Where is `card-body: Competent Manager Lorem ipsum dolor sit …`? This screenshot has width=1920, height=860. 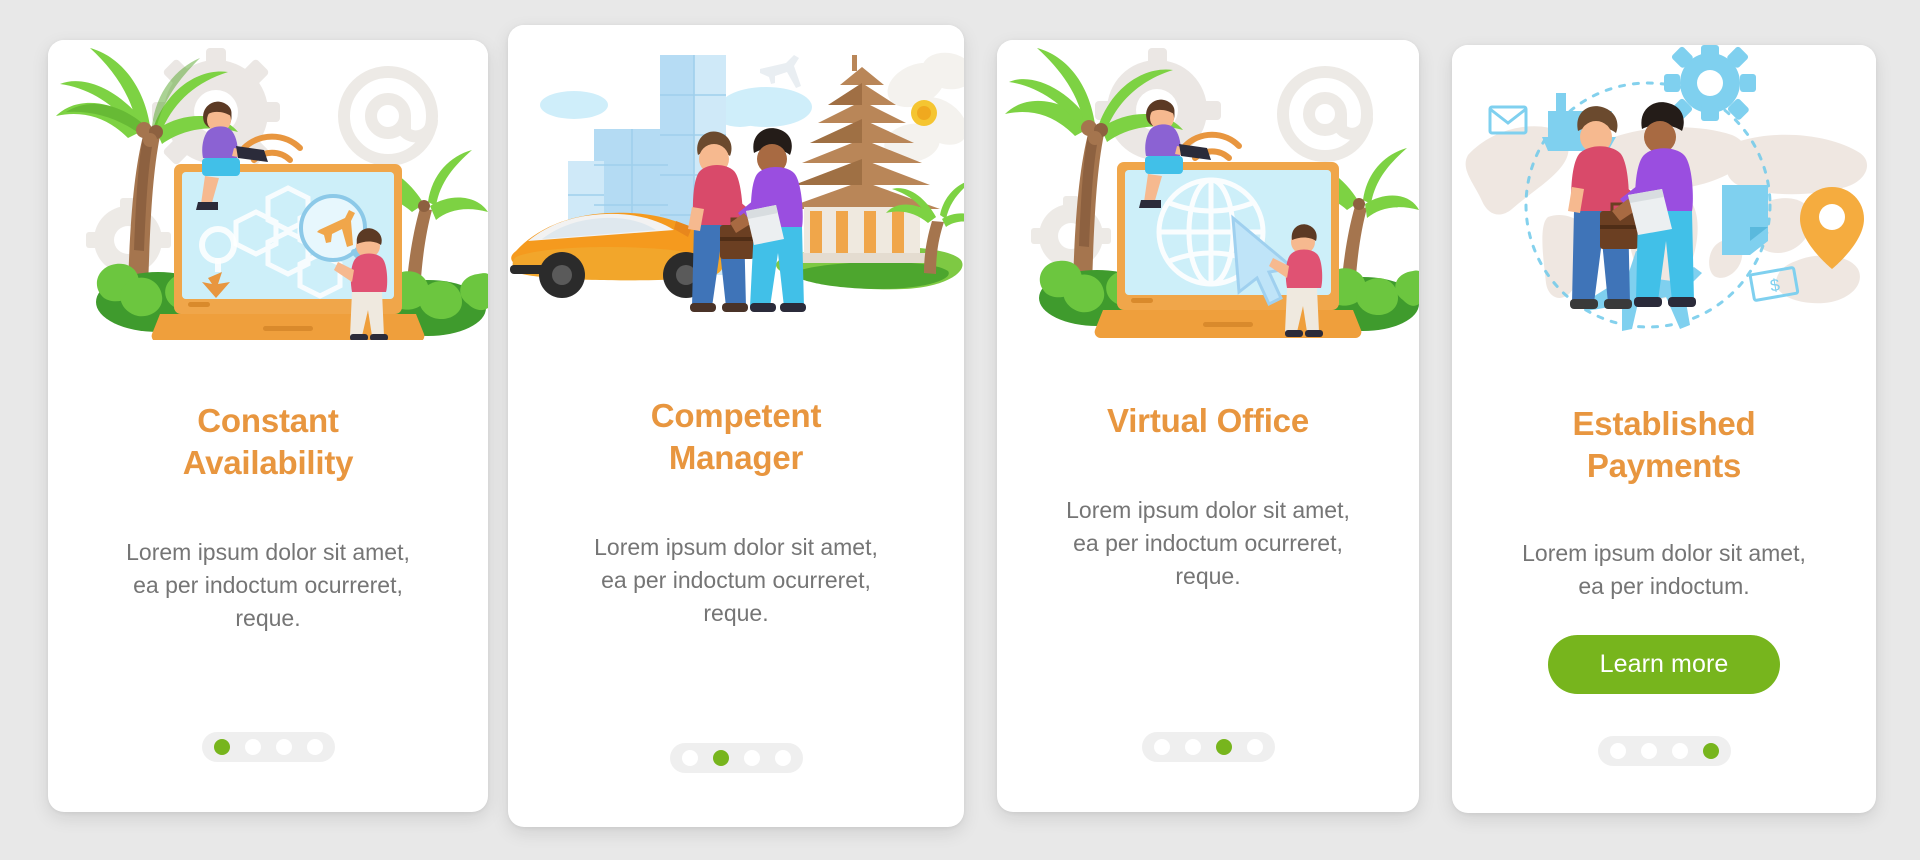
card-body: Competent Manager Lorem ipsum dolor sit … is located at coordinates (736, 581).